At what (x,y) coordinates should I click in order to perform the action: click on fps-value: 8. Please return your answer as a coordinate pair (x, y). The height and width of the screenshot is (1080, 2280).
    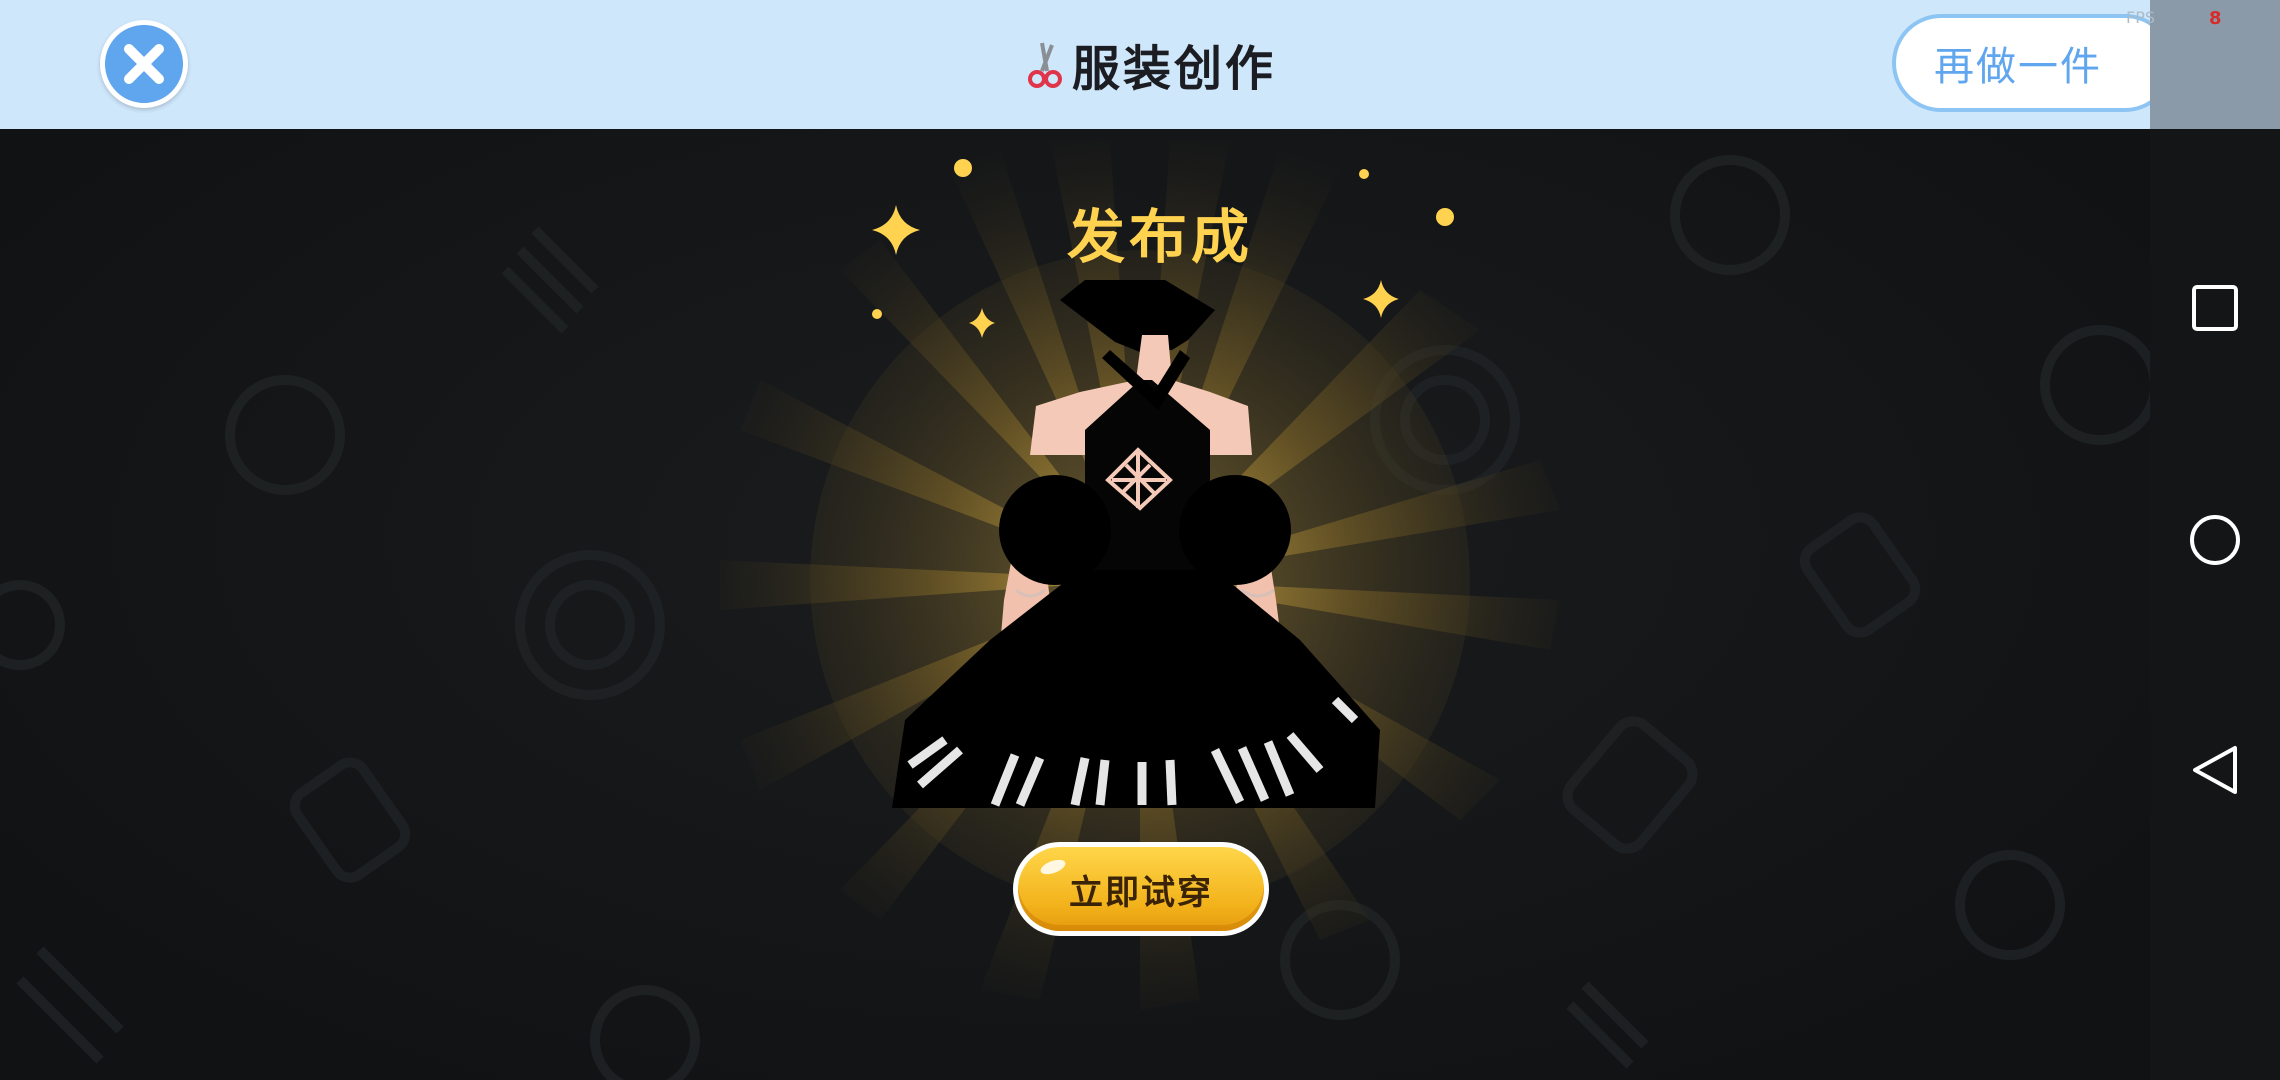
    Looking at the image, I should click on (2215, 18).